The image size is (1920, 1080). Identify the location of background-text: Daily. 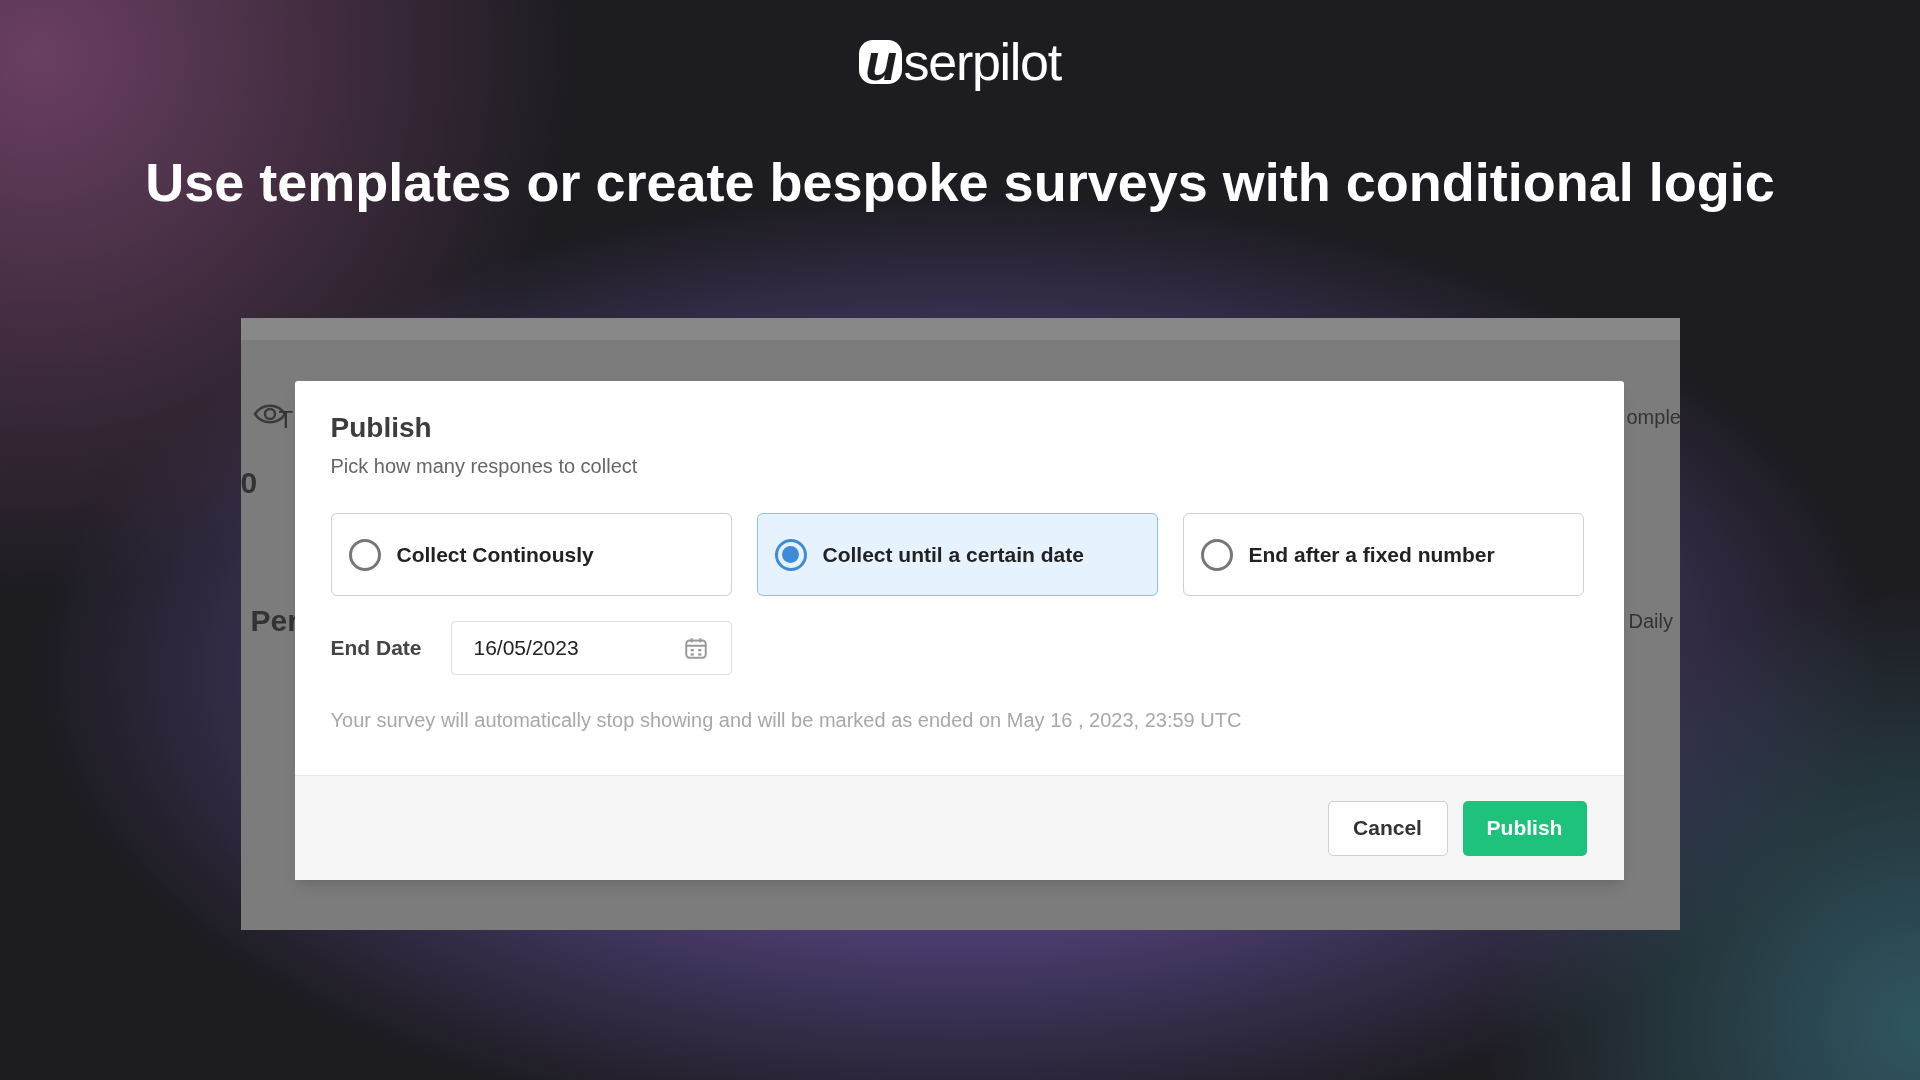
(1650, 621).